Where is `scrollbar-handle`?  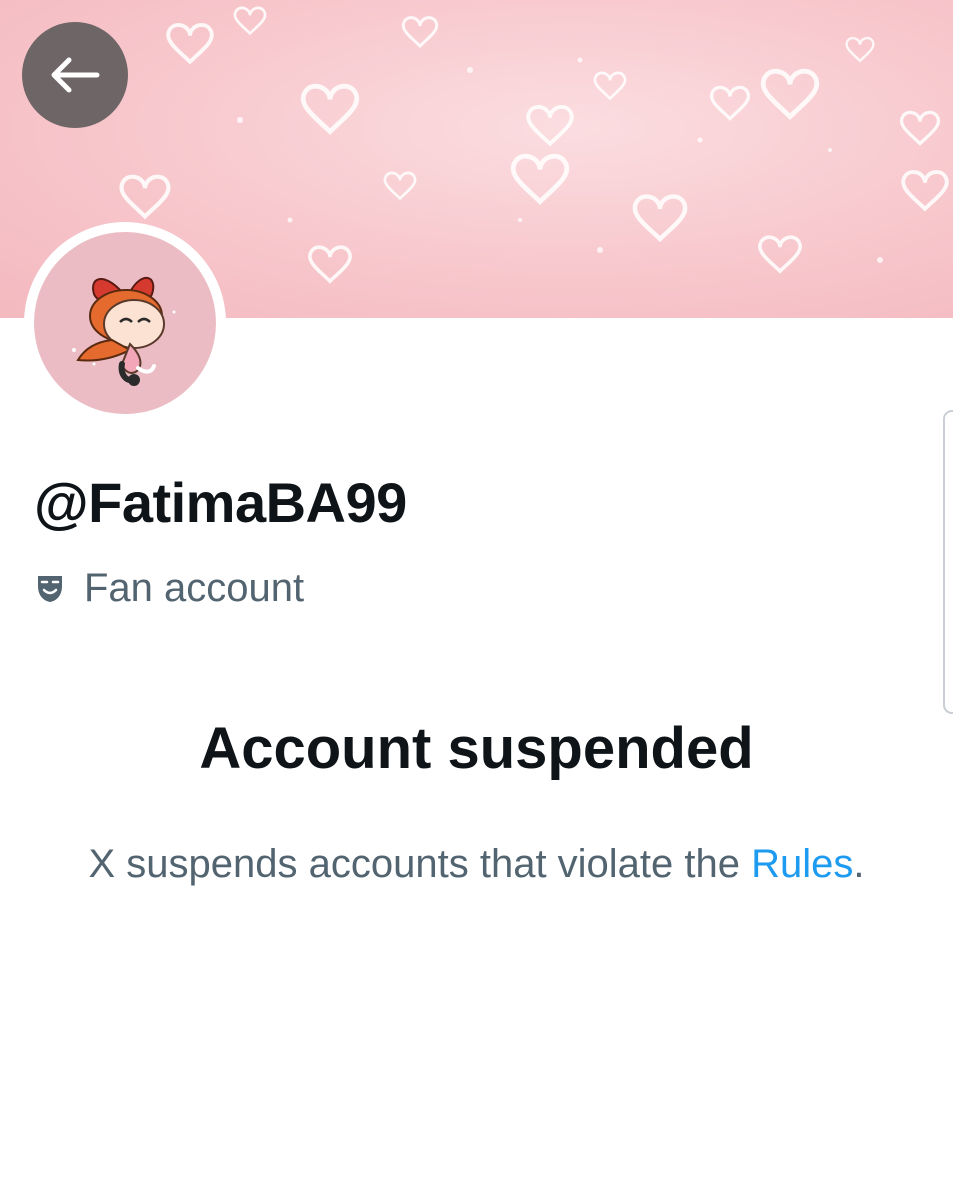 scrollbar-handle is located at coordinates (948, 562).